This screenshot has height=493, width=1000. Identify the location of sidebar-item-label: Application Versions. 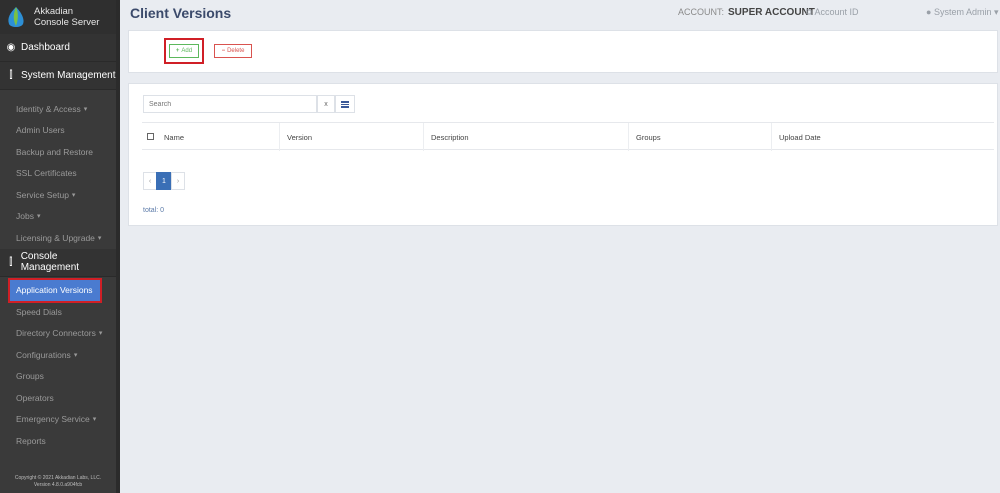
(54, 290).